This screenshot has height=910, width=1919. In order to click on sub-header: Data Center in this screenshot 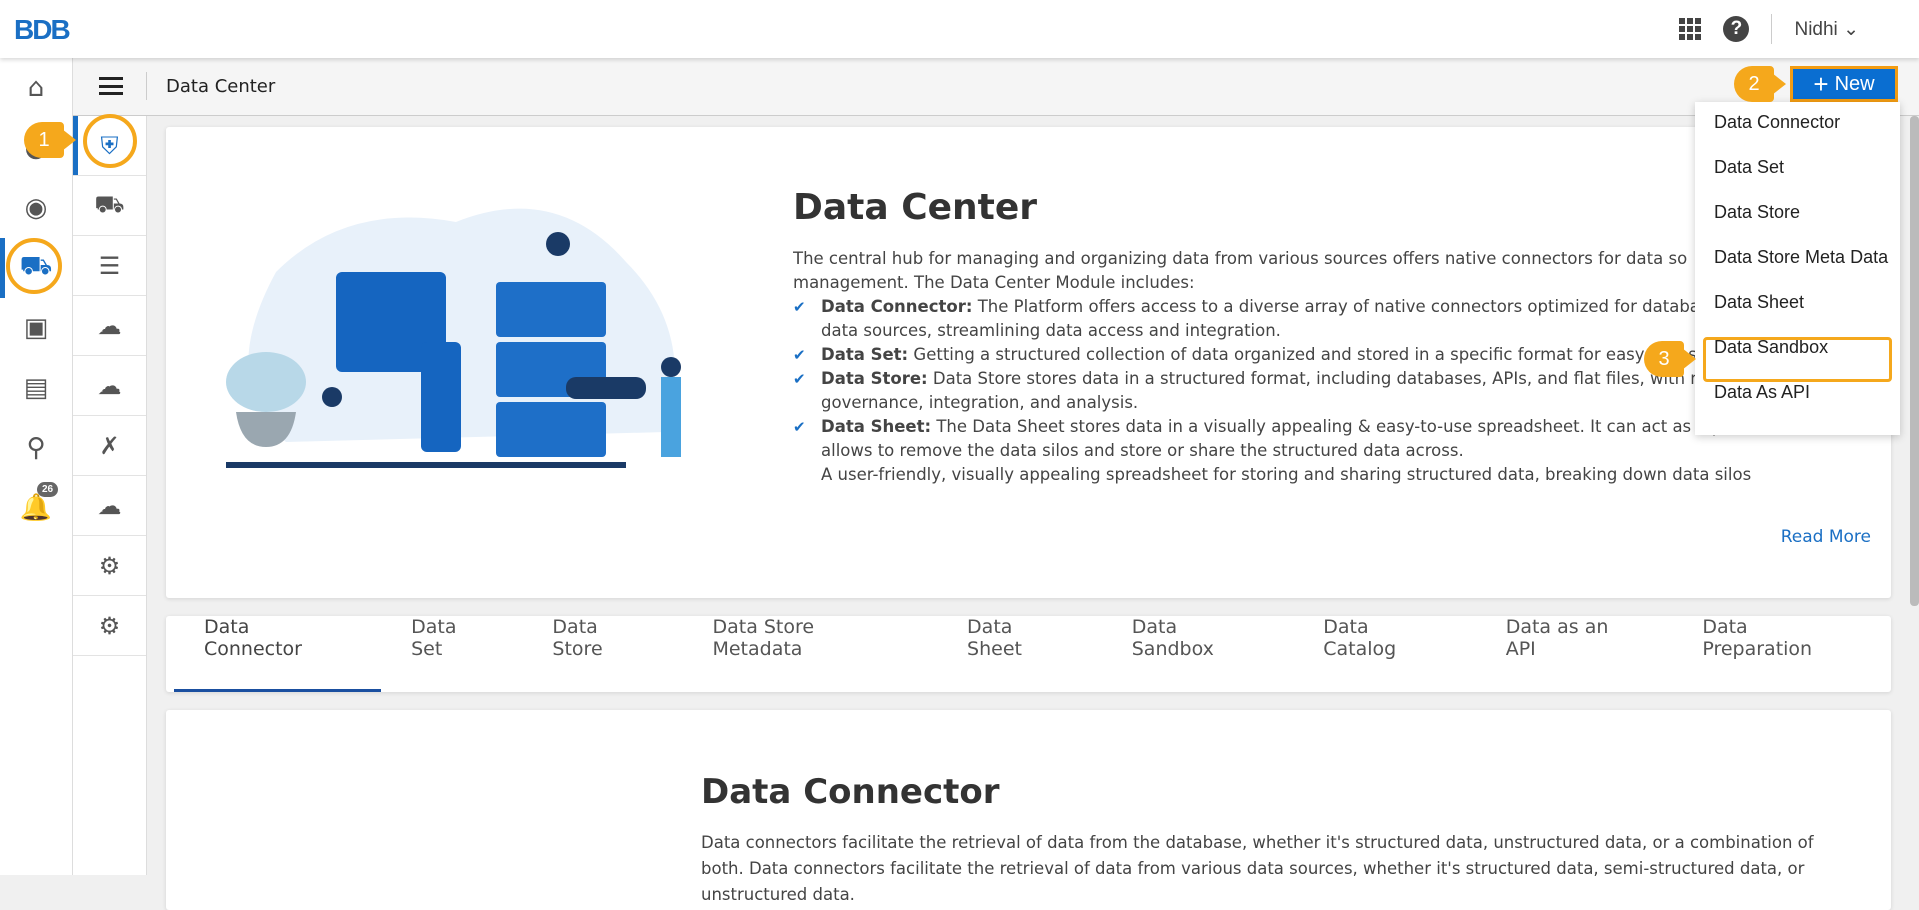, I will do `click(996, 87)`.